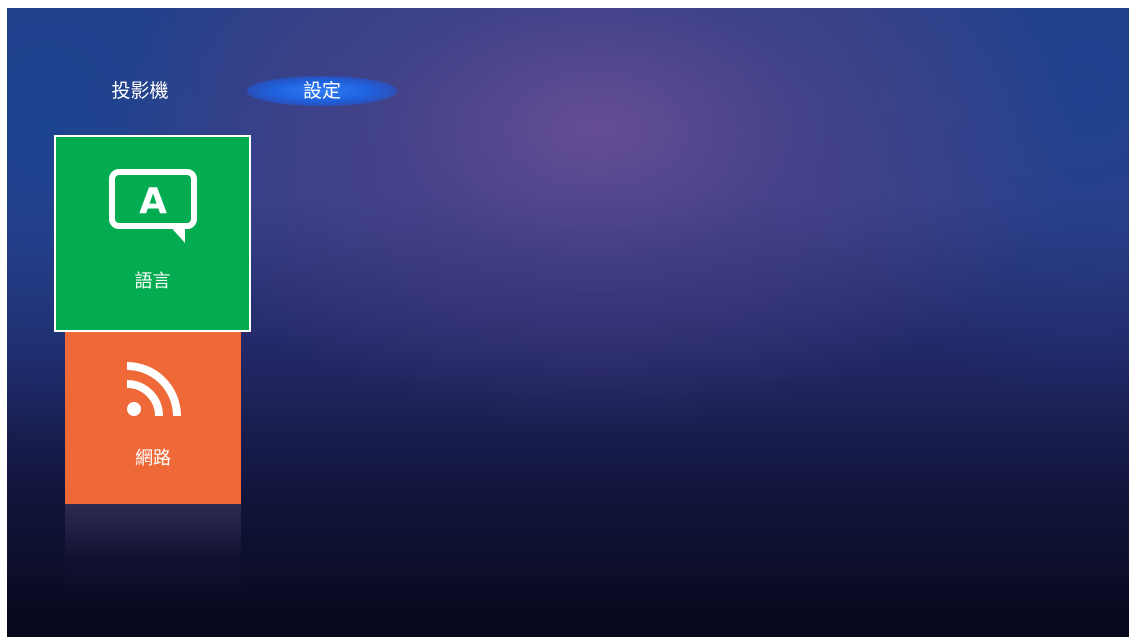 This screenshot has width=1129, height=637. I want to click on language-tile-label: 語言, so click(152, 281).